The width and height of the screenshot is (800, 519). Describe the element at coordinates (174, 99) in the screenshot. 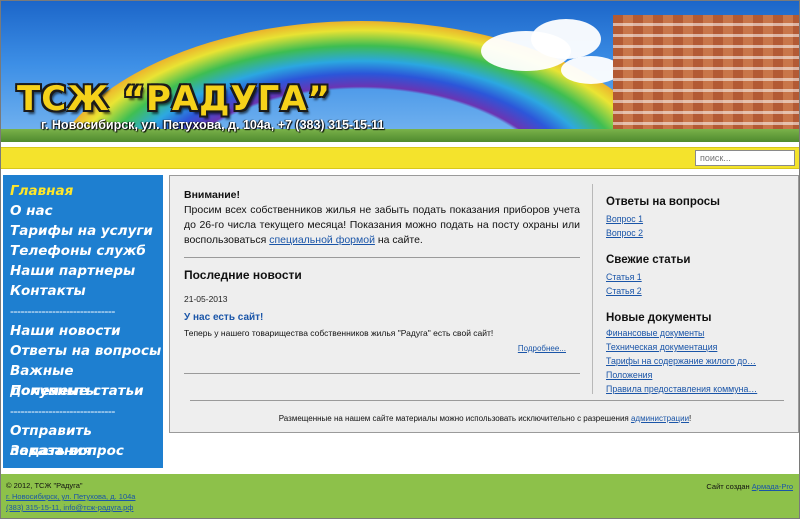

I see `site-logo-title: ТСЖ “РАДУГА”` at that location.